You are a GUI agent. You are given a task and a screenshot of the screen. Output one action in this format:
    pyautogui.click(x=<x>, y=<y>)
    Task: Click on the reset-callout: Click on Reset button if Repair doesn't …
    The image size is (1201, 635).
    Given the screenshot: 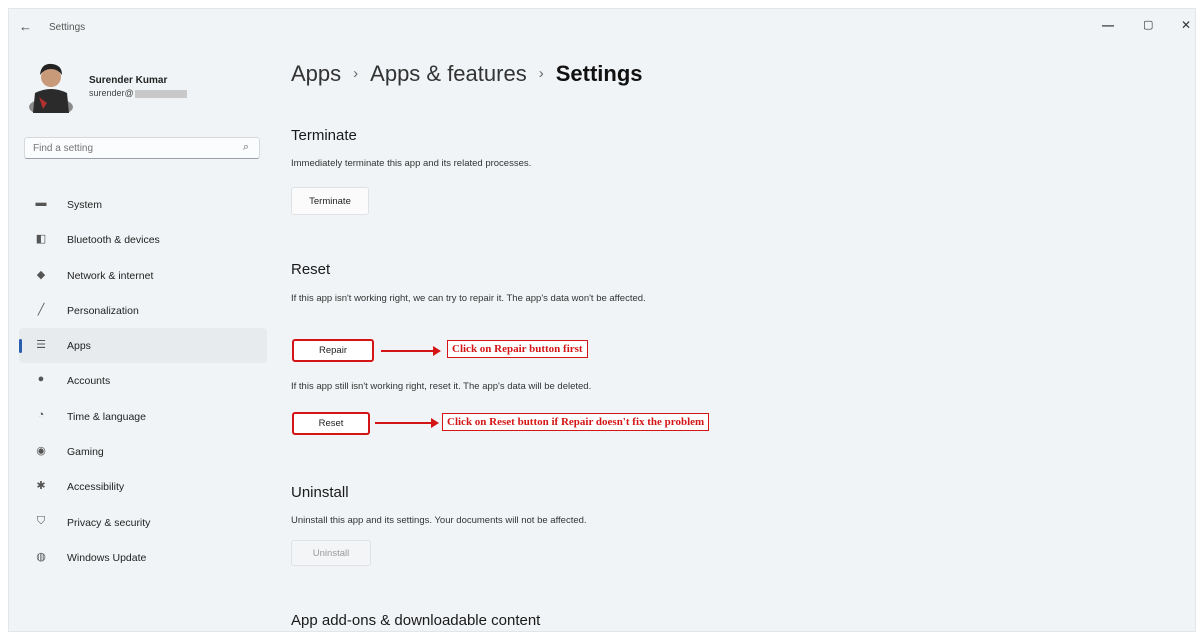 What is the action you would take?
    pyautogui.click(x=576, y=422)
    